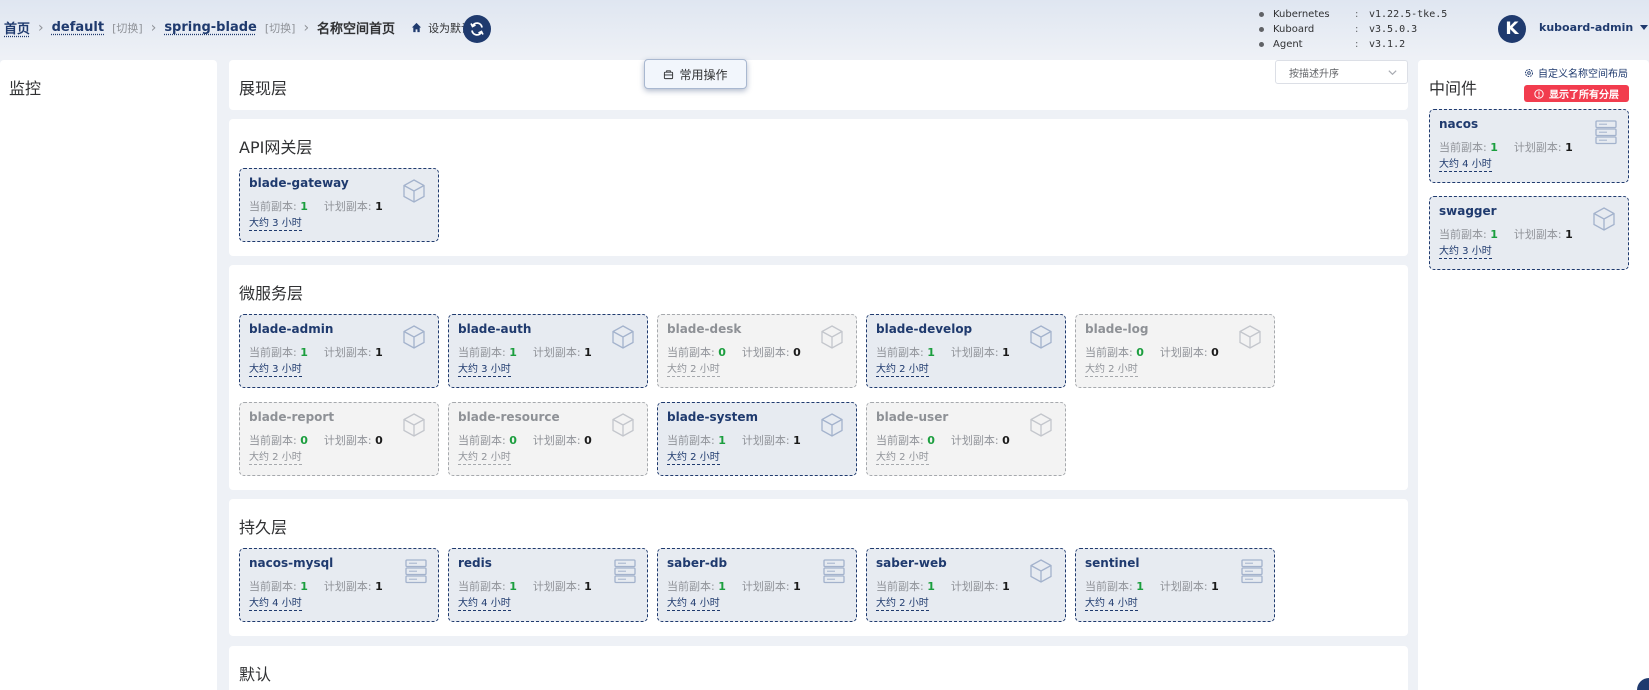  Describe the element at coordinates (924, 329) in the screenshot. I see `workload-name: blade-develop` at that location.